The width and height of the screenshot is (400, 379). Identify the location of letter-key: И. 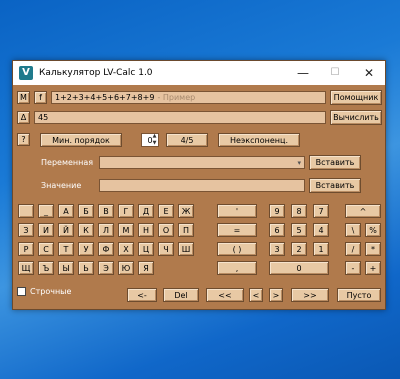
(46, 230).